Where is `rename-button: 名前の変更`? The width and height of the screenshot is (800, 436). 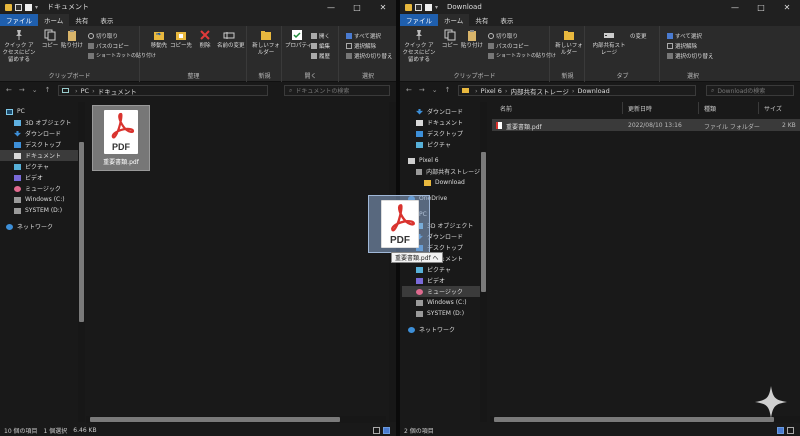
rename-button: 名前の変更 is located at coordinates (231, 39).